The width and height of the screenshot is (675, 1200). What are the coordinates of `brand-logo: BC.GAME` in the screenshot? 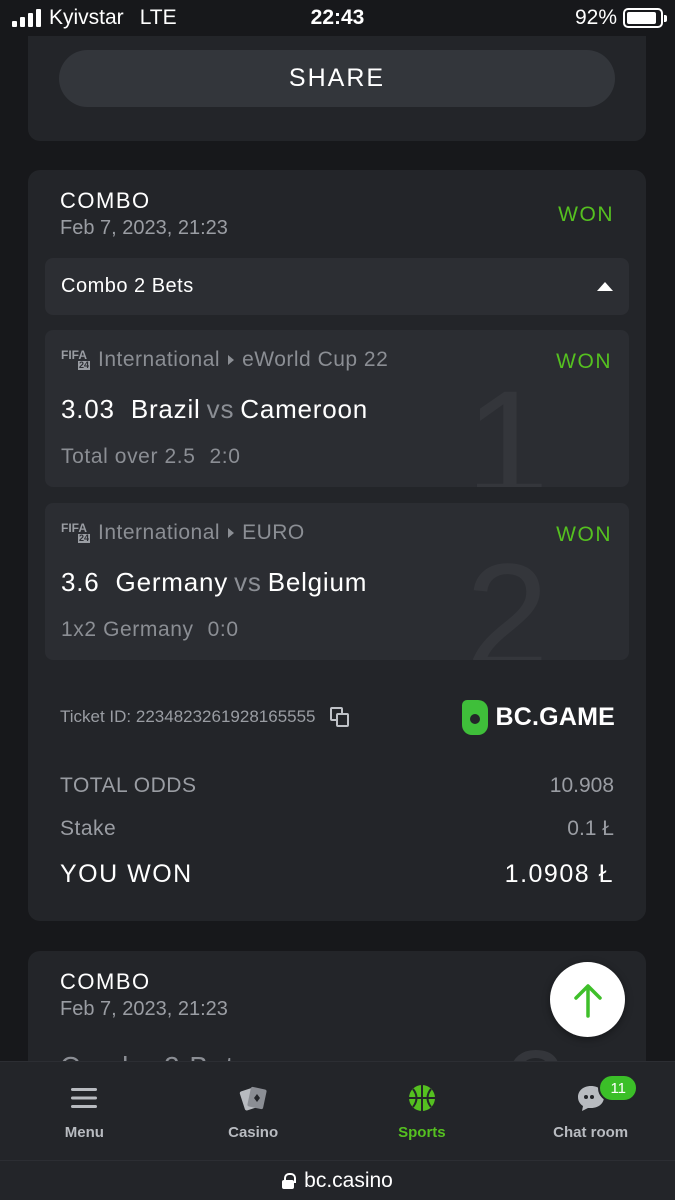 It's located at (538, 717).